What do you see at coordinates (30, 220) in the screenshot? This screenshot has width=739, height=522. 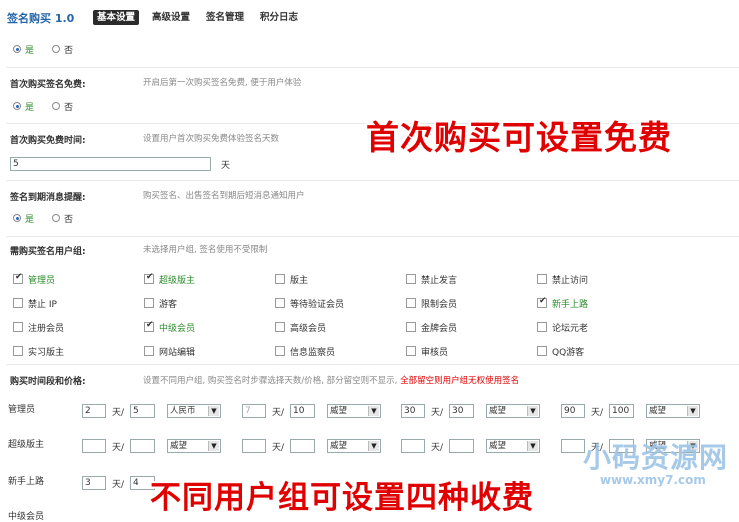 I see `expire-reminder-yes-label: 是` at bounding box center [30, 220].